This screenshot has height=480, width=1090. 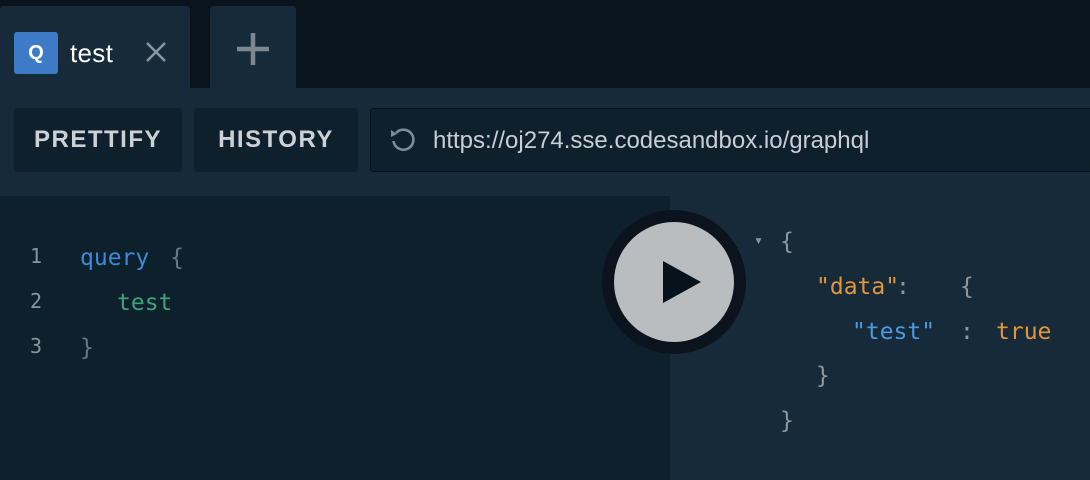 What do you see at coordinates (758, 240) in the screenshot?
I see `collapse-toggle: ▾` at bounding box center [758, 240].